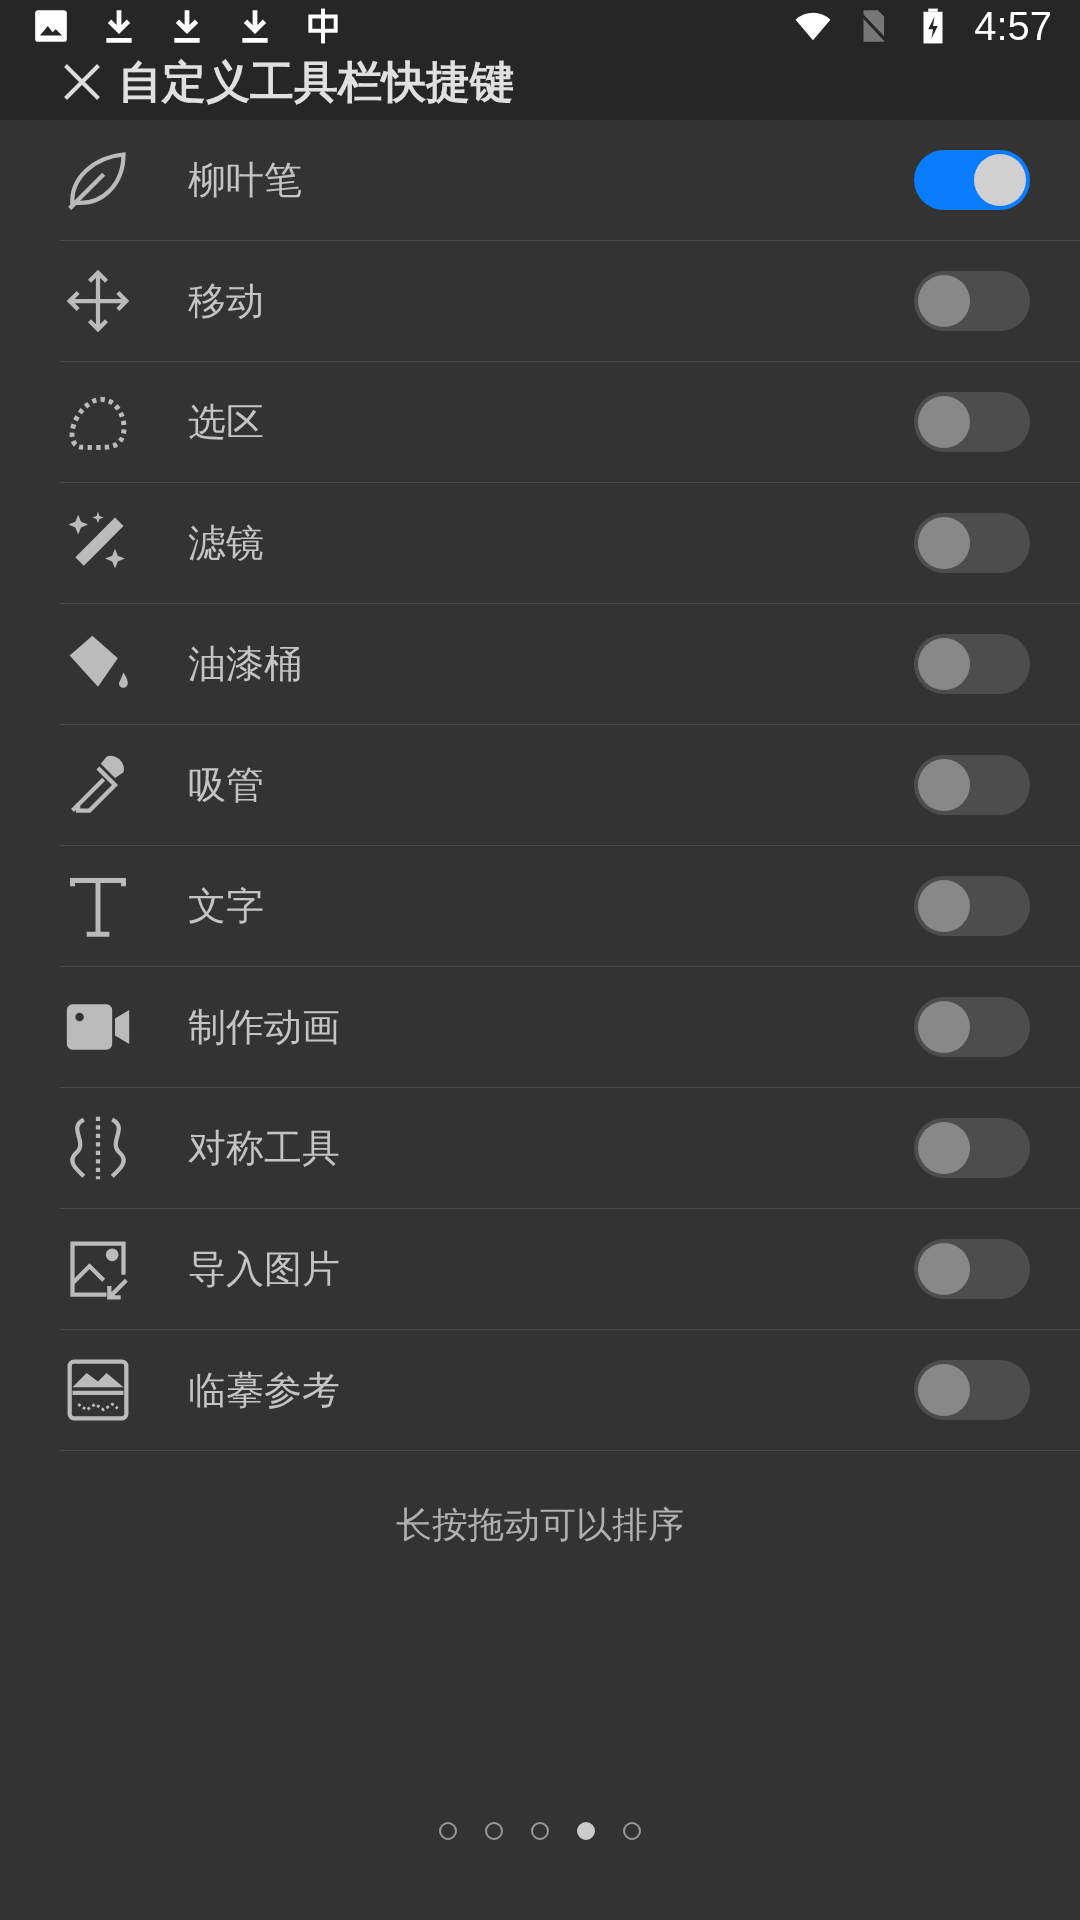 This screenshot has width=1080, height=1920. I want to click on sort-hint: 长按拖动可以排序, so click(540, 1525).